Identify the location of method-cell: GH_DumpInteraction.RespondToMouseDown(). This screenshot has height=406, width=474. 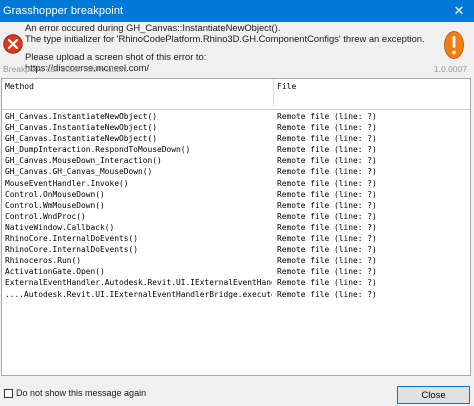
(98, 150).